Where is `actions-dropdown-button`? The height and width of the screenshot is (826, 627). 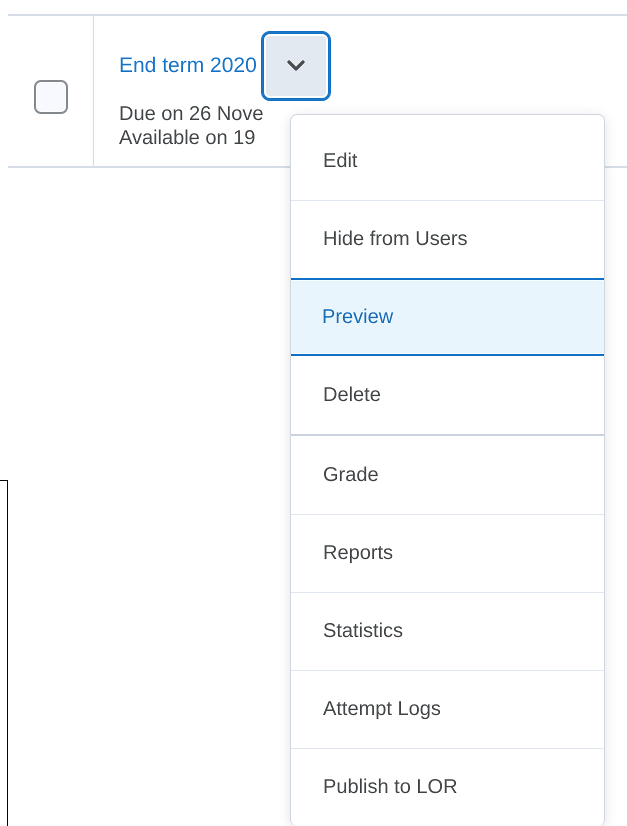 actions-dropdown-button is located at coordinates (295, 66).